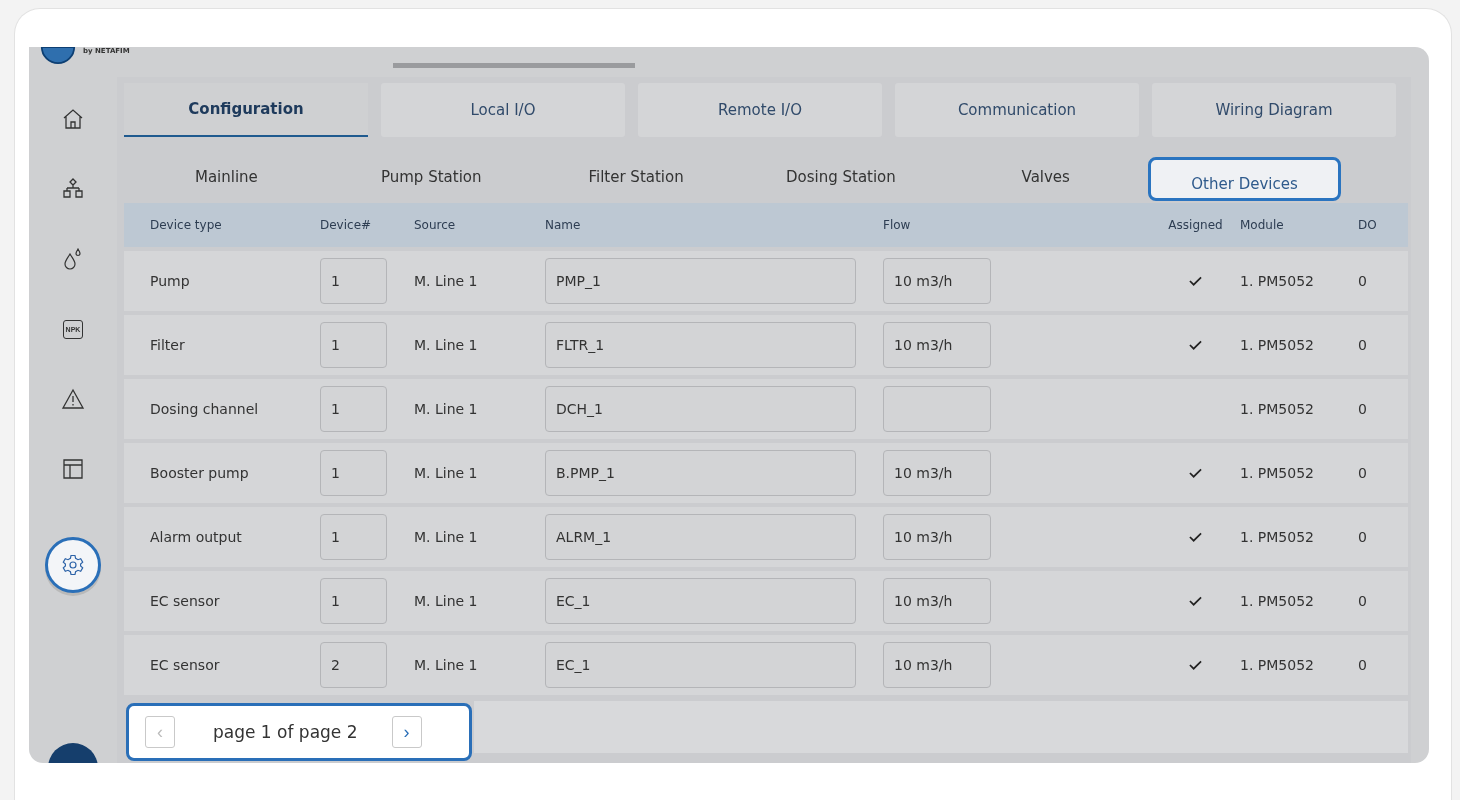 The height and width of the screenshot is (800, 1460). What do you see at coordinates (226, 179) in the screenshot?
I see `subtab: Mainline` at bounding box center [226, 179].